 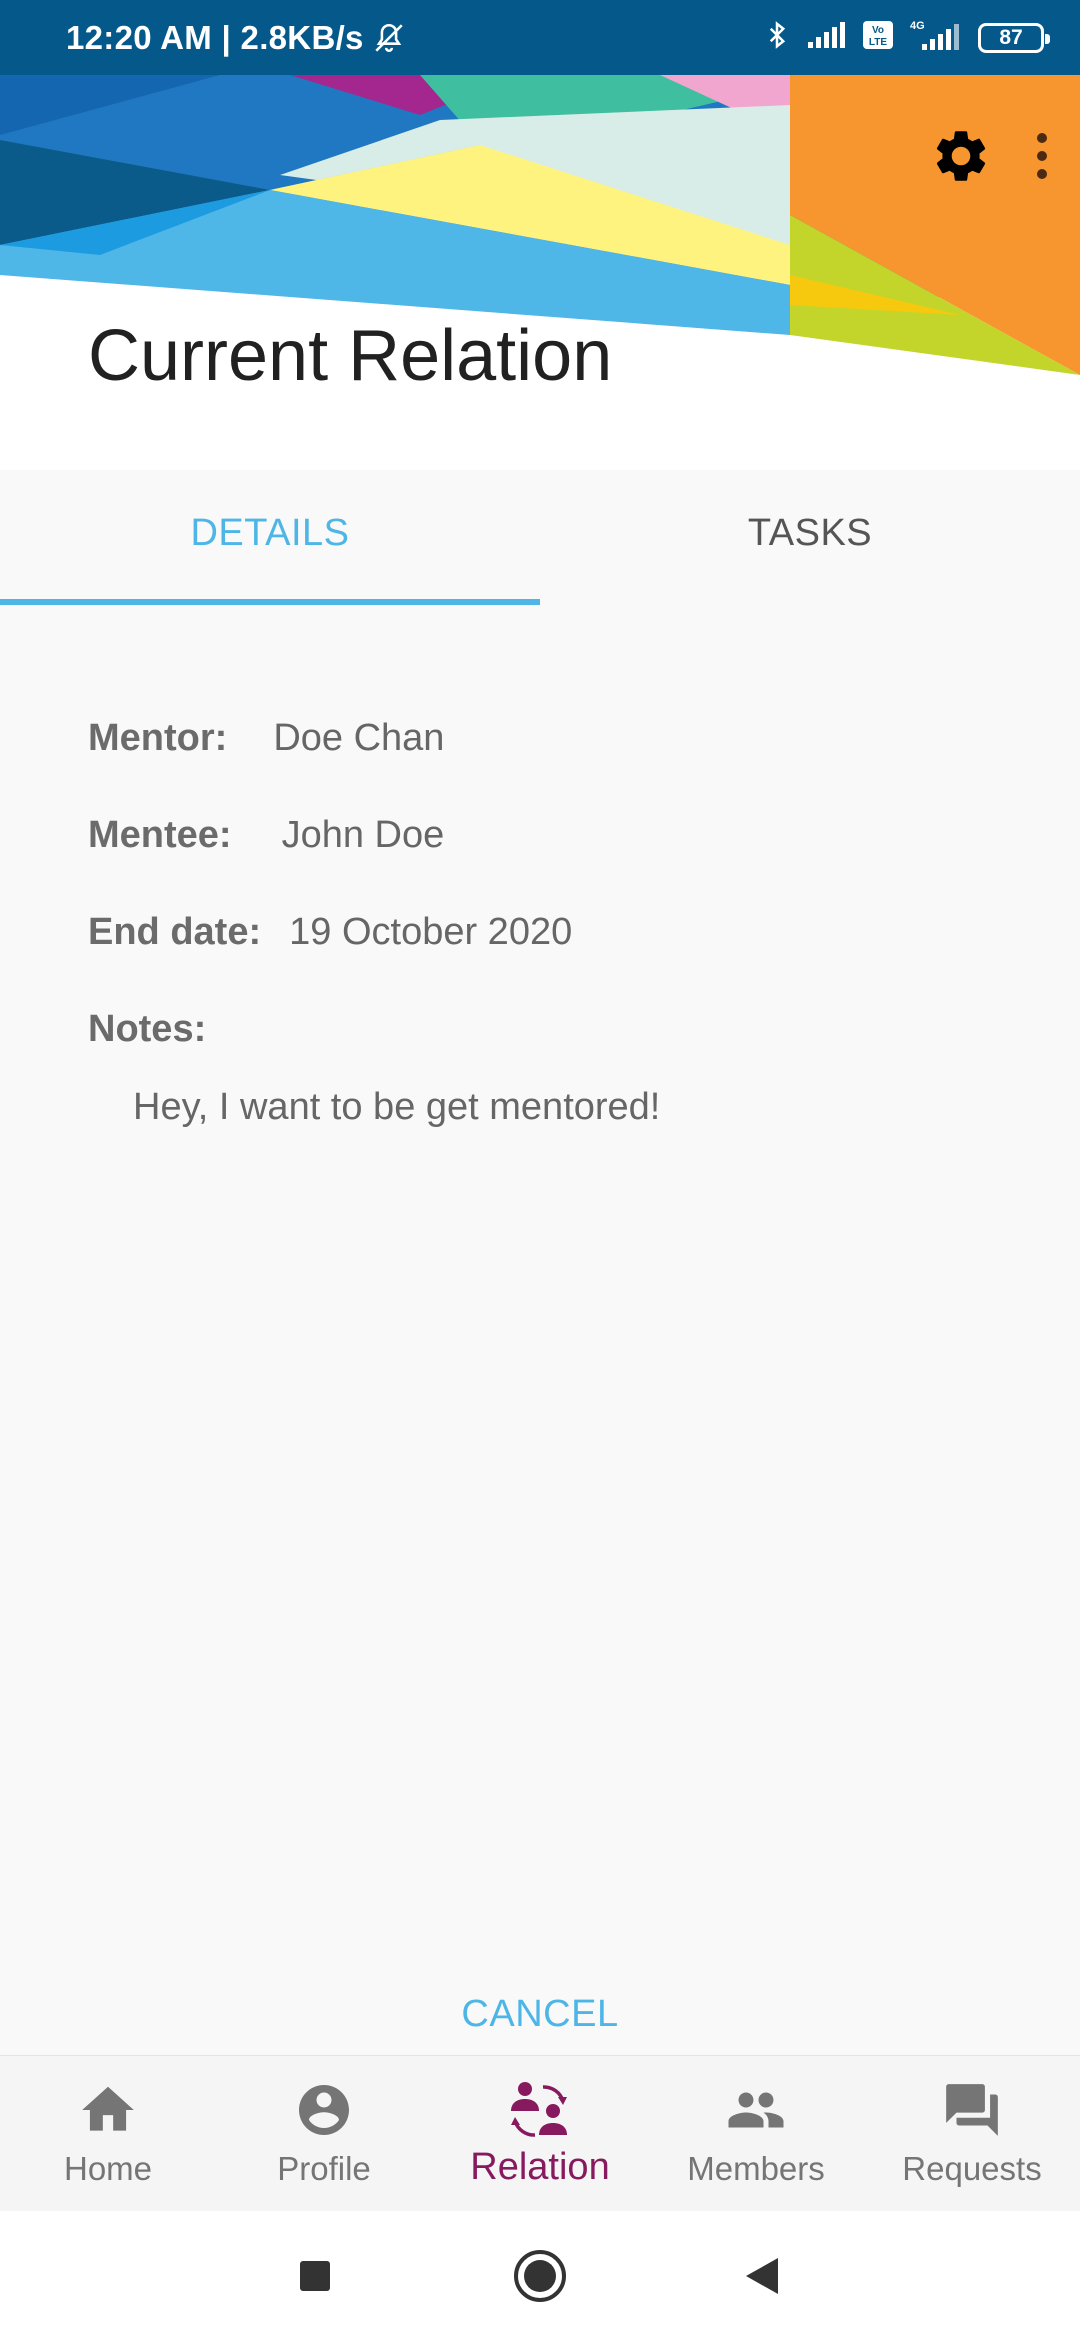 I want to click on bottom-nav: Home Profile Relation Members Requests, so click(x=540, y=2133).